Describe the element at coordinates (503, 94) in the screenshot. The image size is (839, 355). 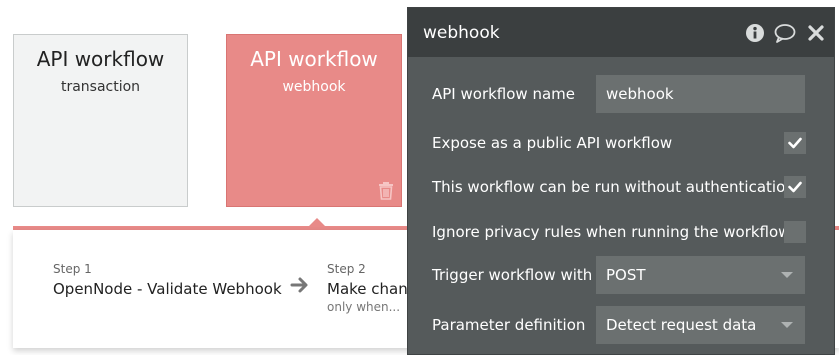
I see `workflow-name-label: API workflow name` at that location.